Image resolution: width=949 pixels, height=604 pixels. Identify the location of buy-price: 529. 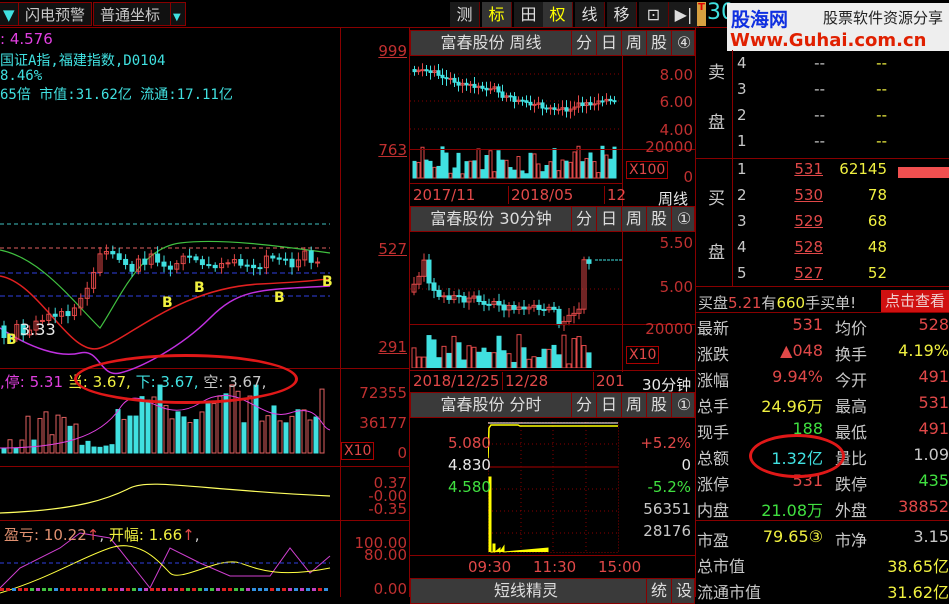
(804, 221).